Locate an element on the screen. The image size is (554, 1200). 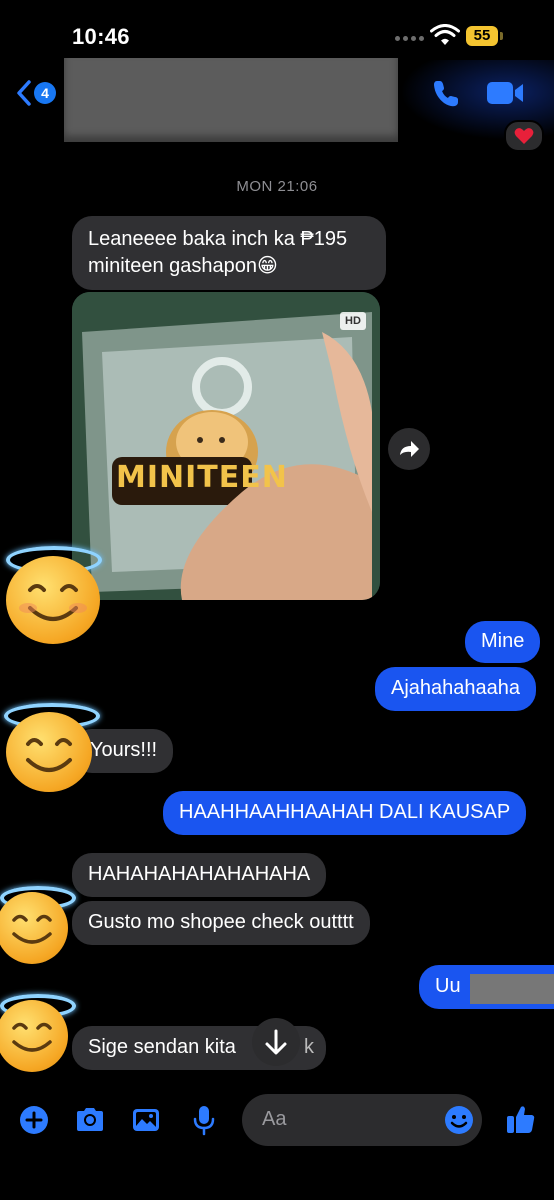
message-text: k is located at coordinates (309, 1047).